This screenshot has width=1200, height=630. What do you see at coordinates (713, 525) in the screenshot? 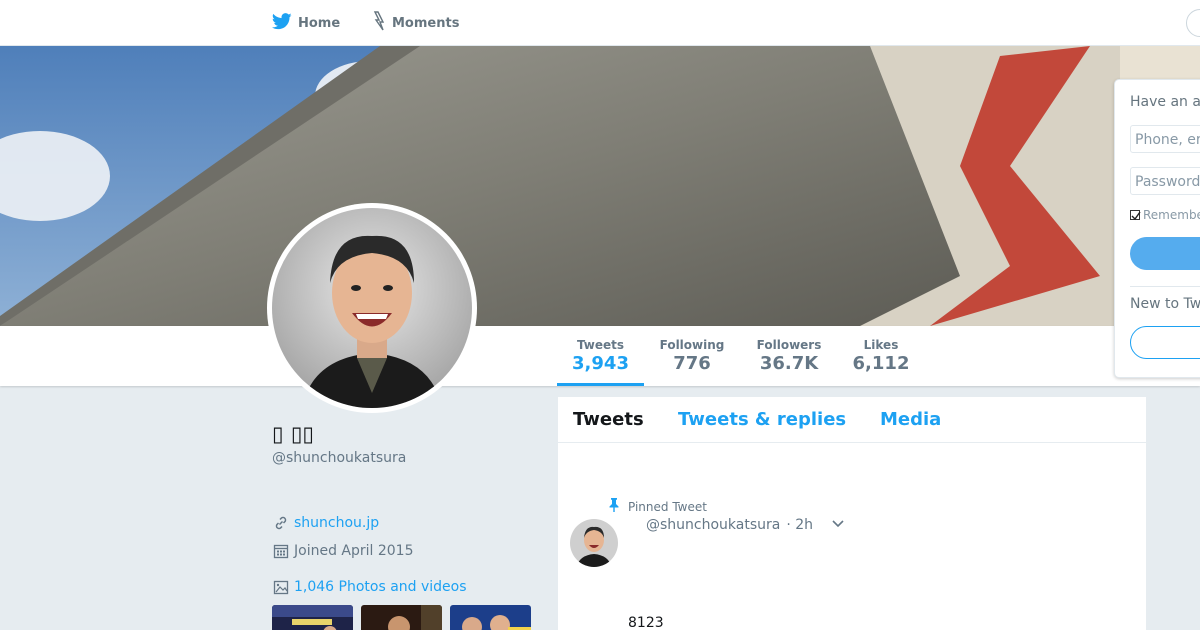
I see `tweet-author-handle: @shunchoukatsura` at bounding box center [713, 525].